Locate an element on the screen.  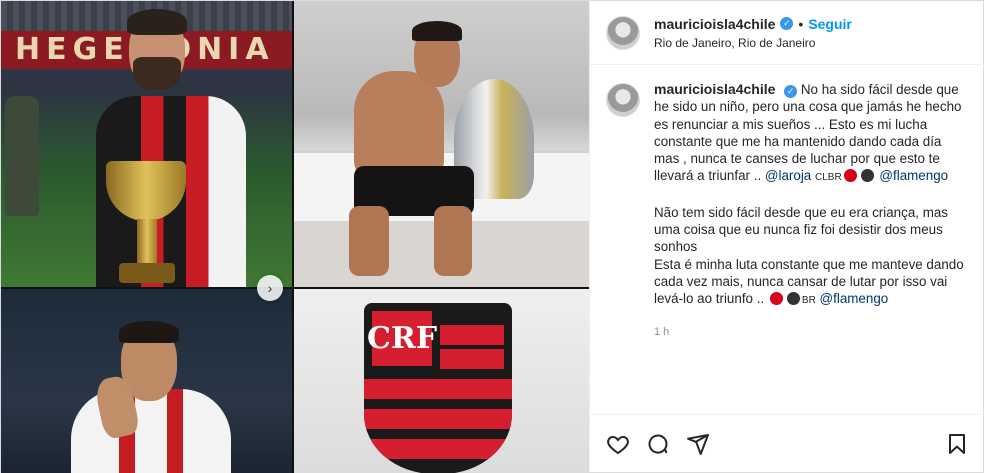
like-button is located at coordinates (618, 444).